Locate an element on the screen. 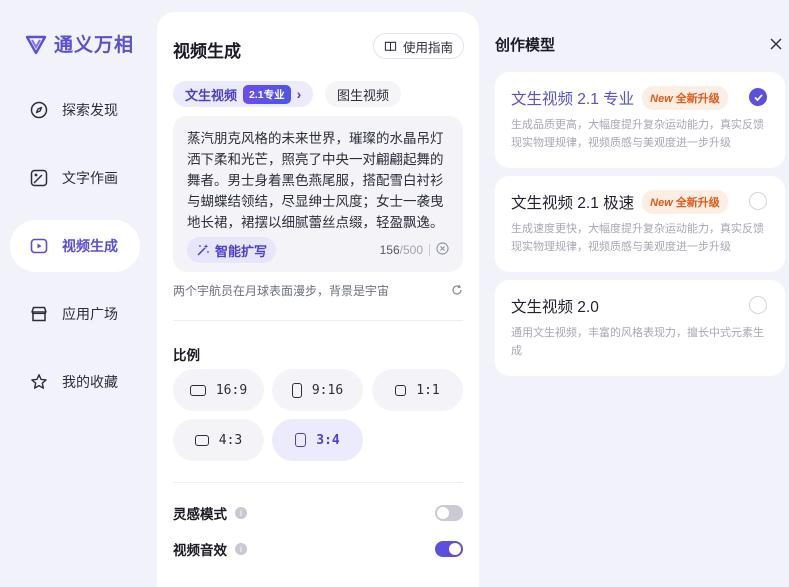 This screenshot has height=587, width=789. model-head: 文生视频 2.1 专业 New 全新升级 is located at coordinates (640, 98).